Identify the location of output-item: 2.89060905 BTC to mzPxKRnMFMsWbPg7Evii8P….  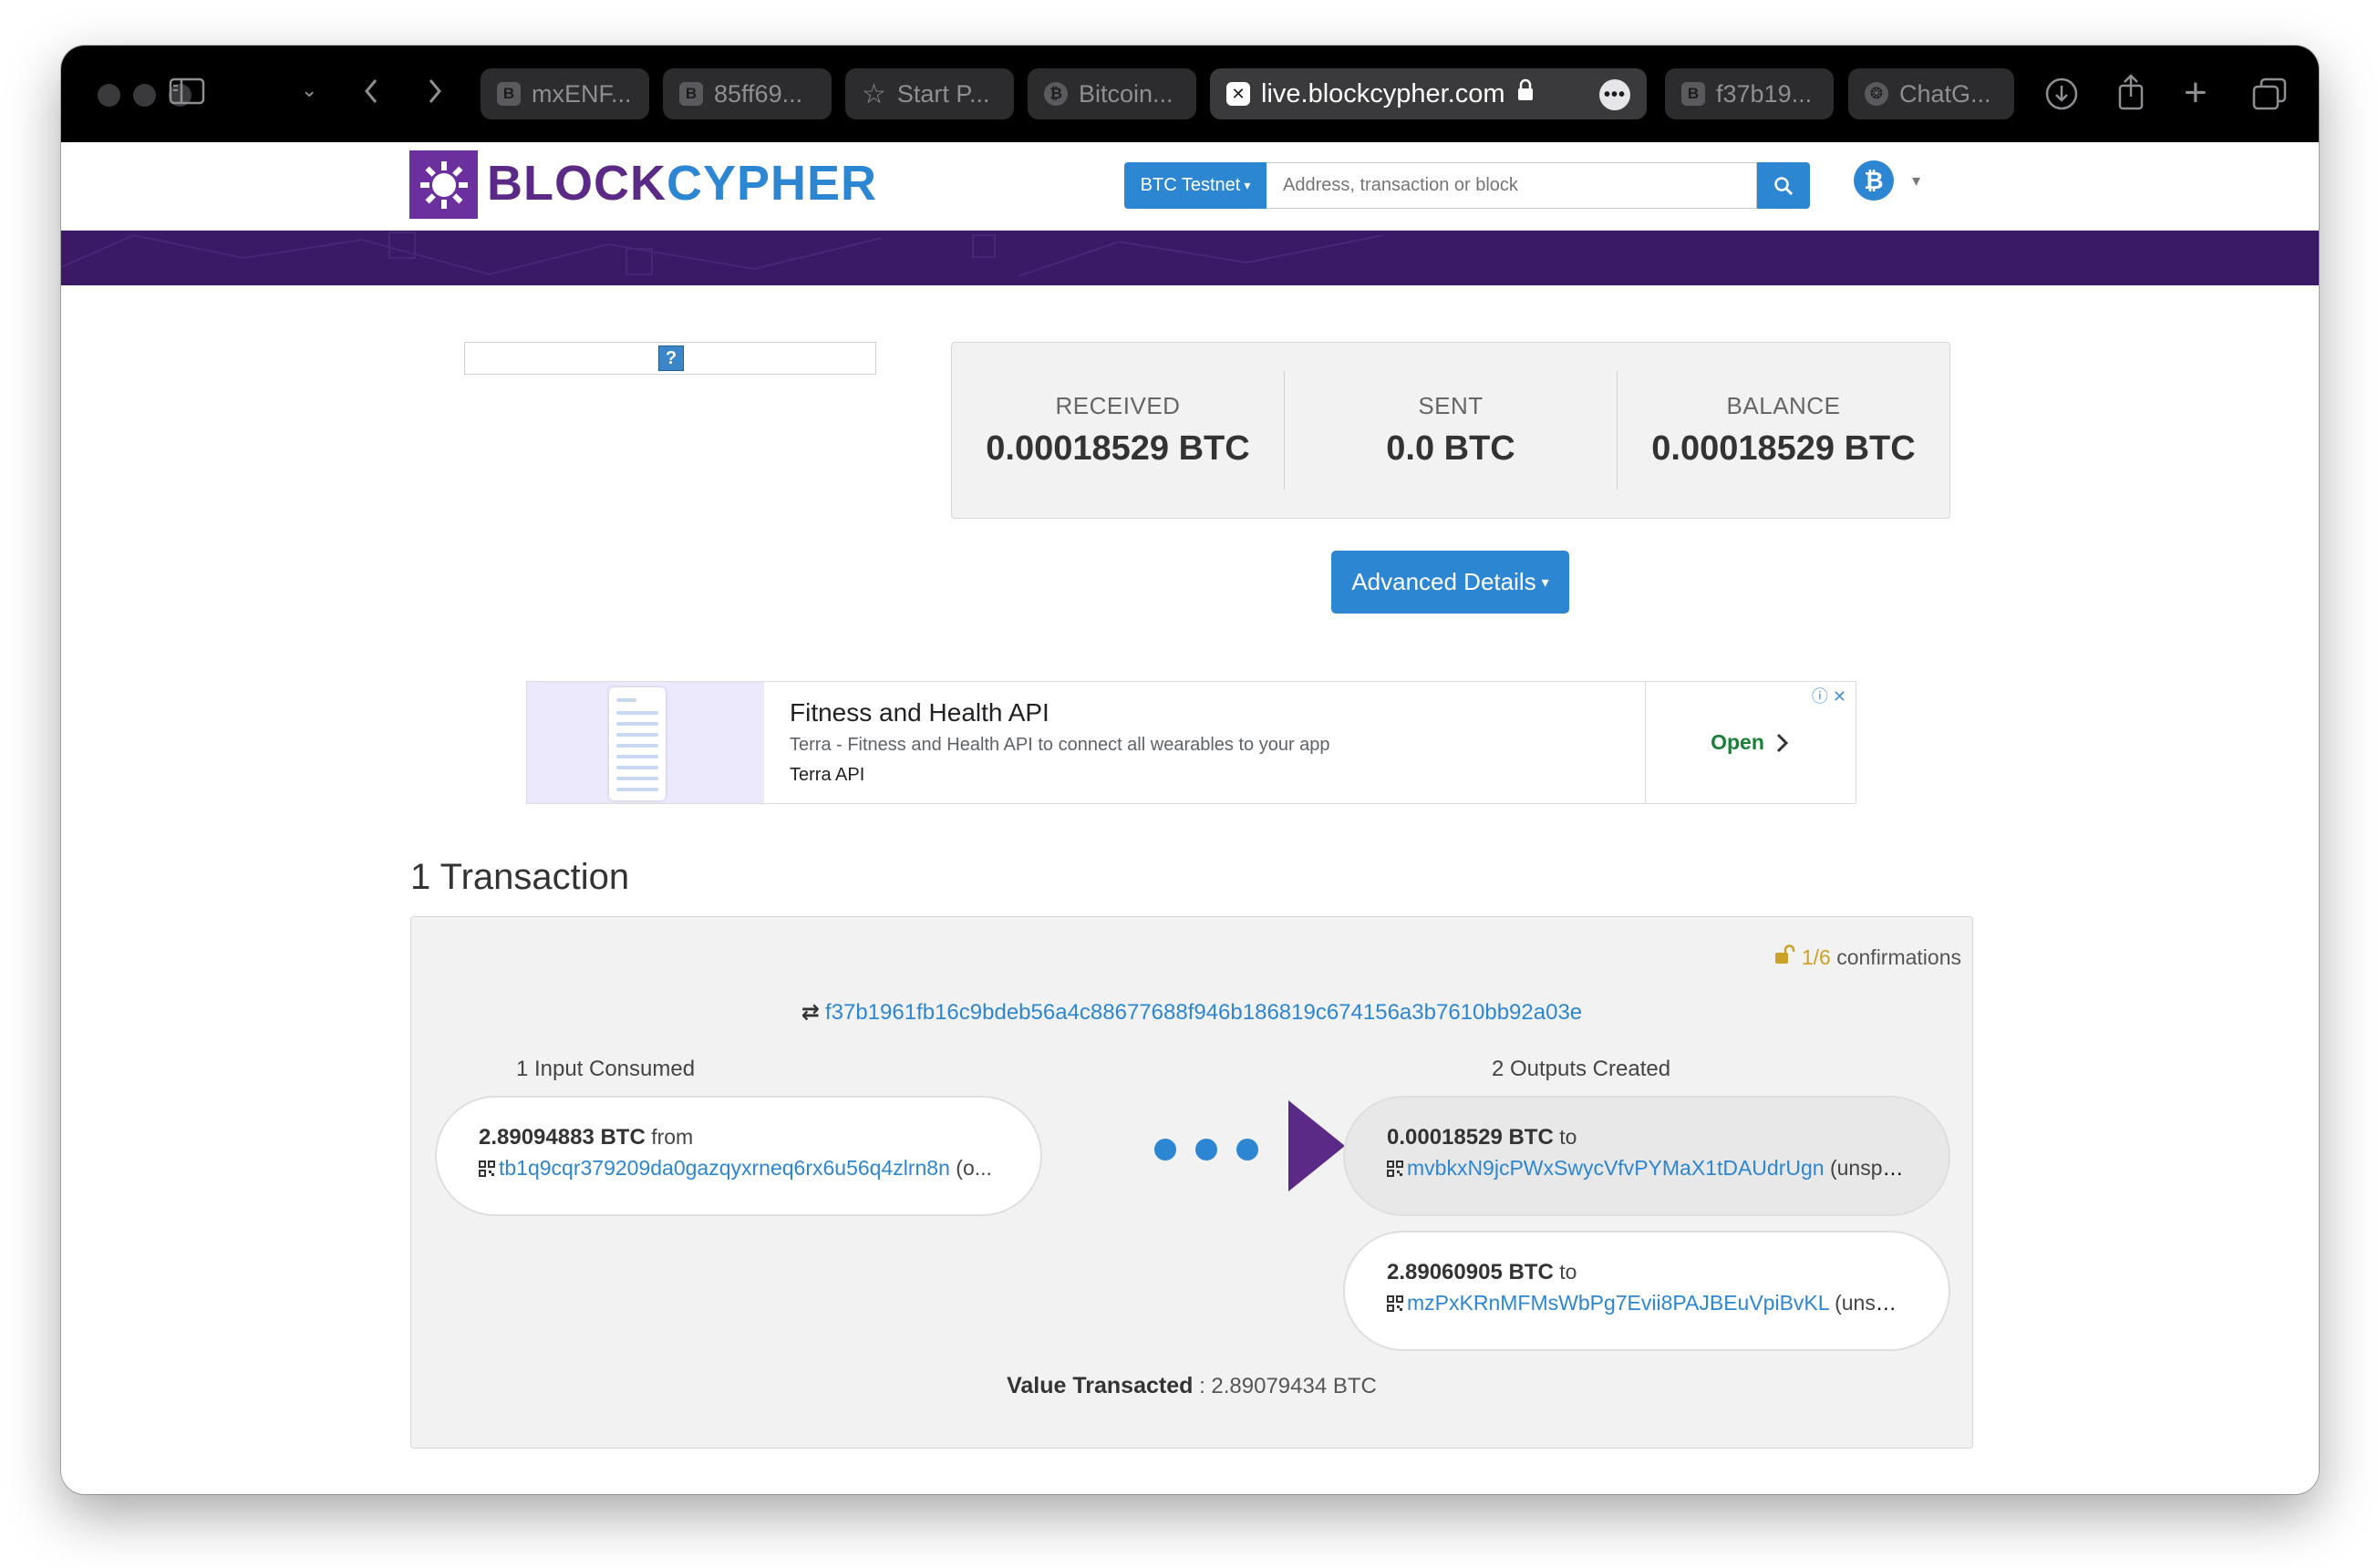
(1647, 1291).